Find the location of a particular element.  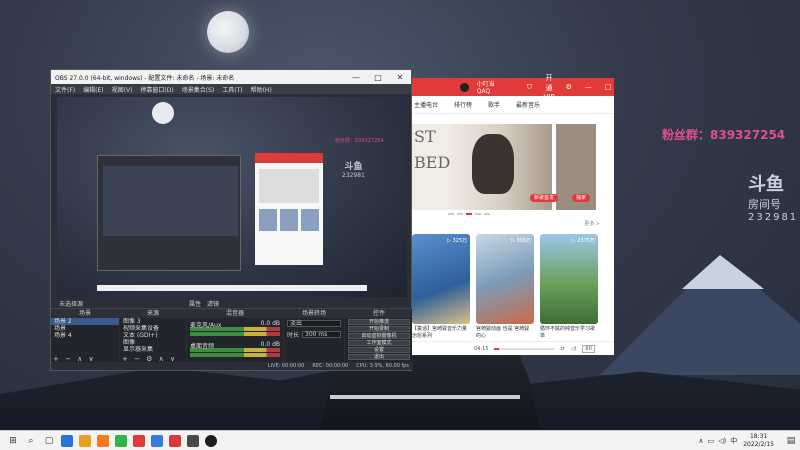

input-language: 中 is located at coordinates (733, 441).